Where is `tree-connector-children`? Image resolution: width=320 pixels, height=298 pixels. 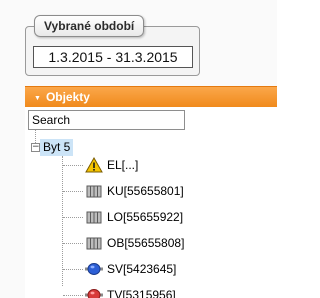
tree-connector-children is located at coordinates (62, 221).